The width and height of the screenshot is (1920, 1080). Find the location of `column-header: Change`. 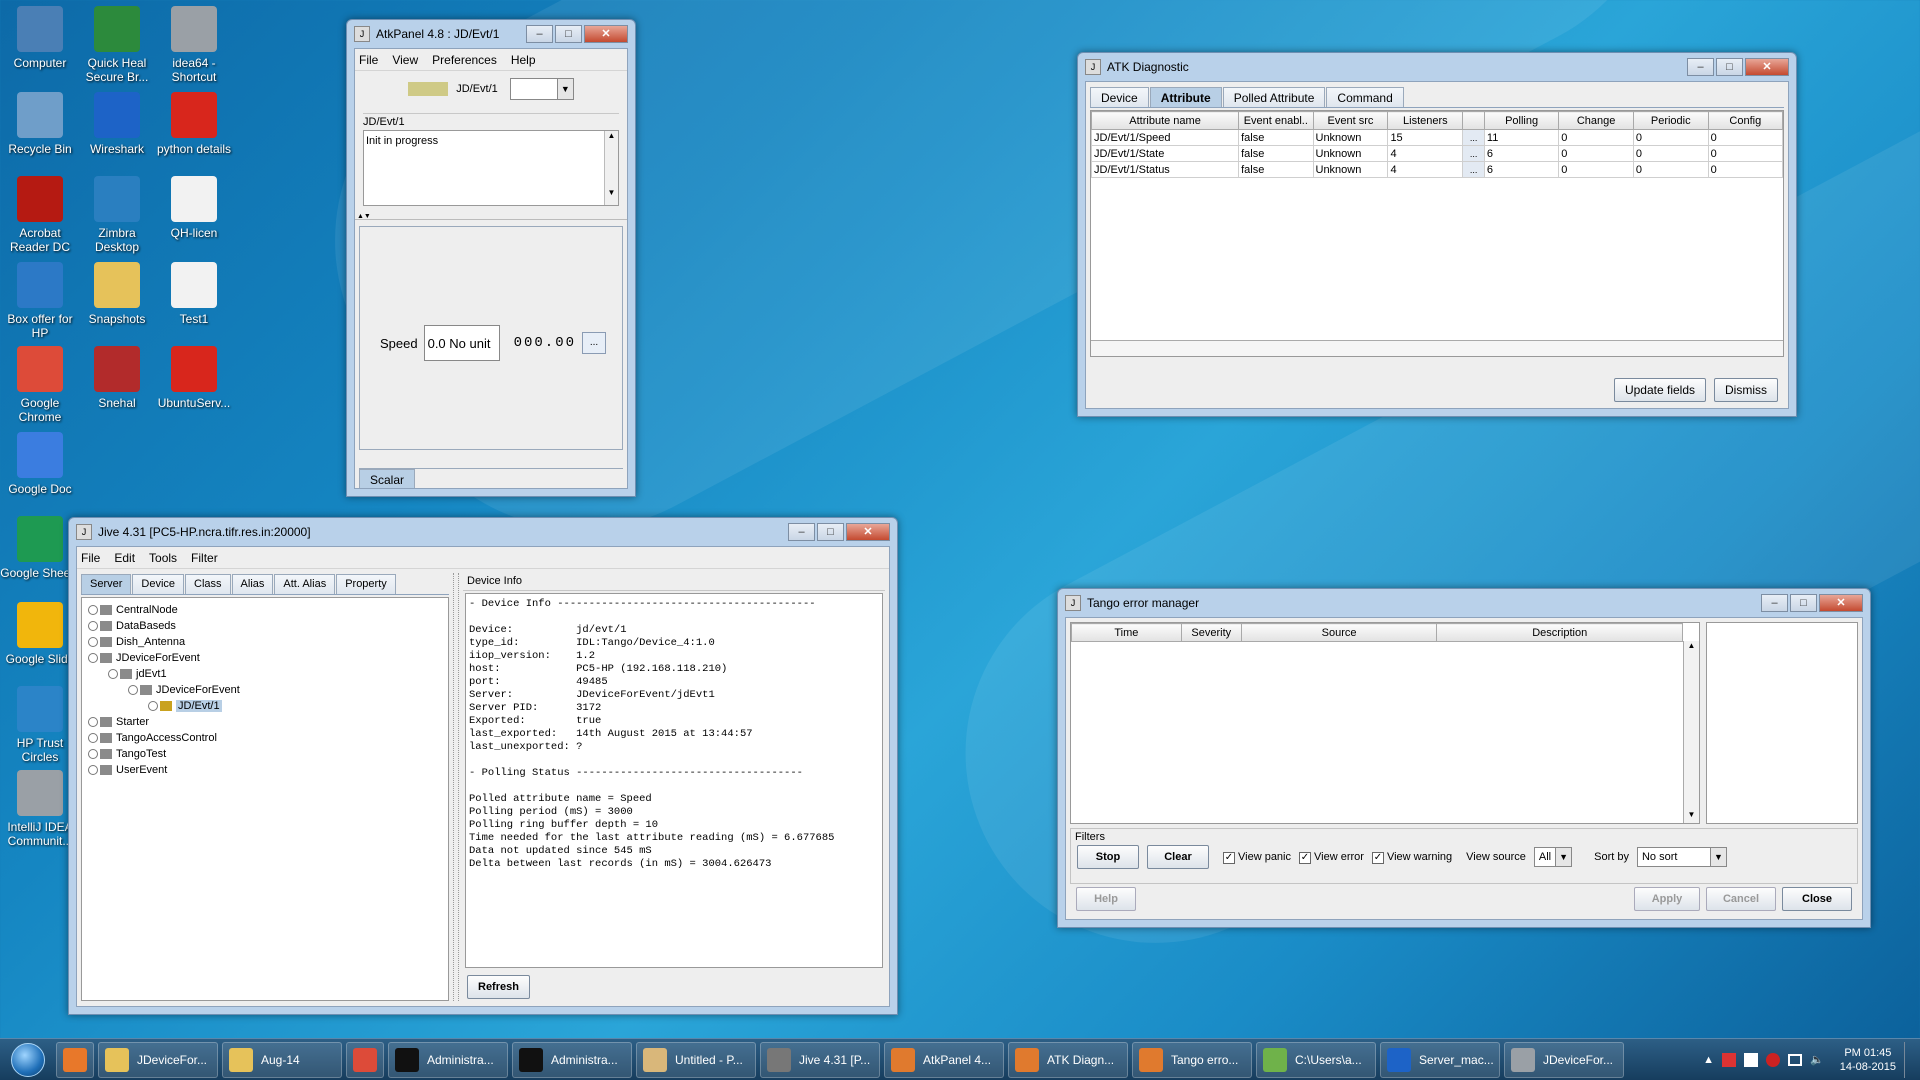

column-header: Change is located at coordinates (1596, 120).